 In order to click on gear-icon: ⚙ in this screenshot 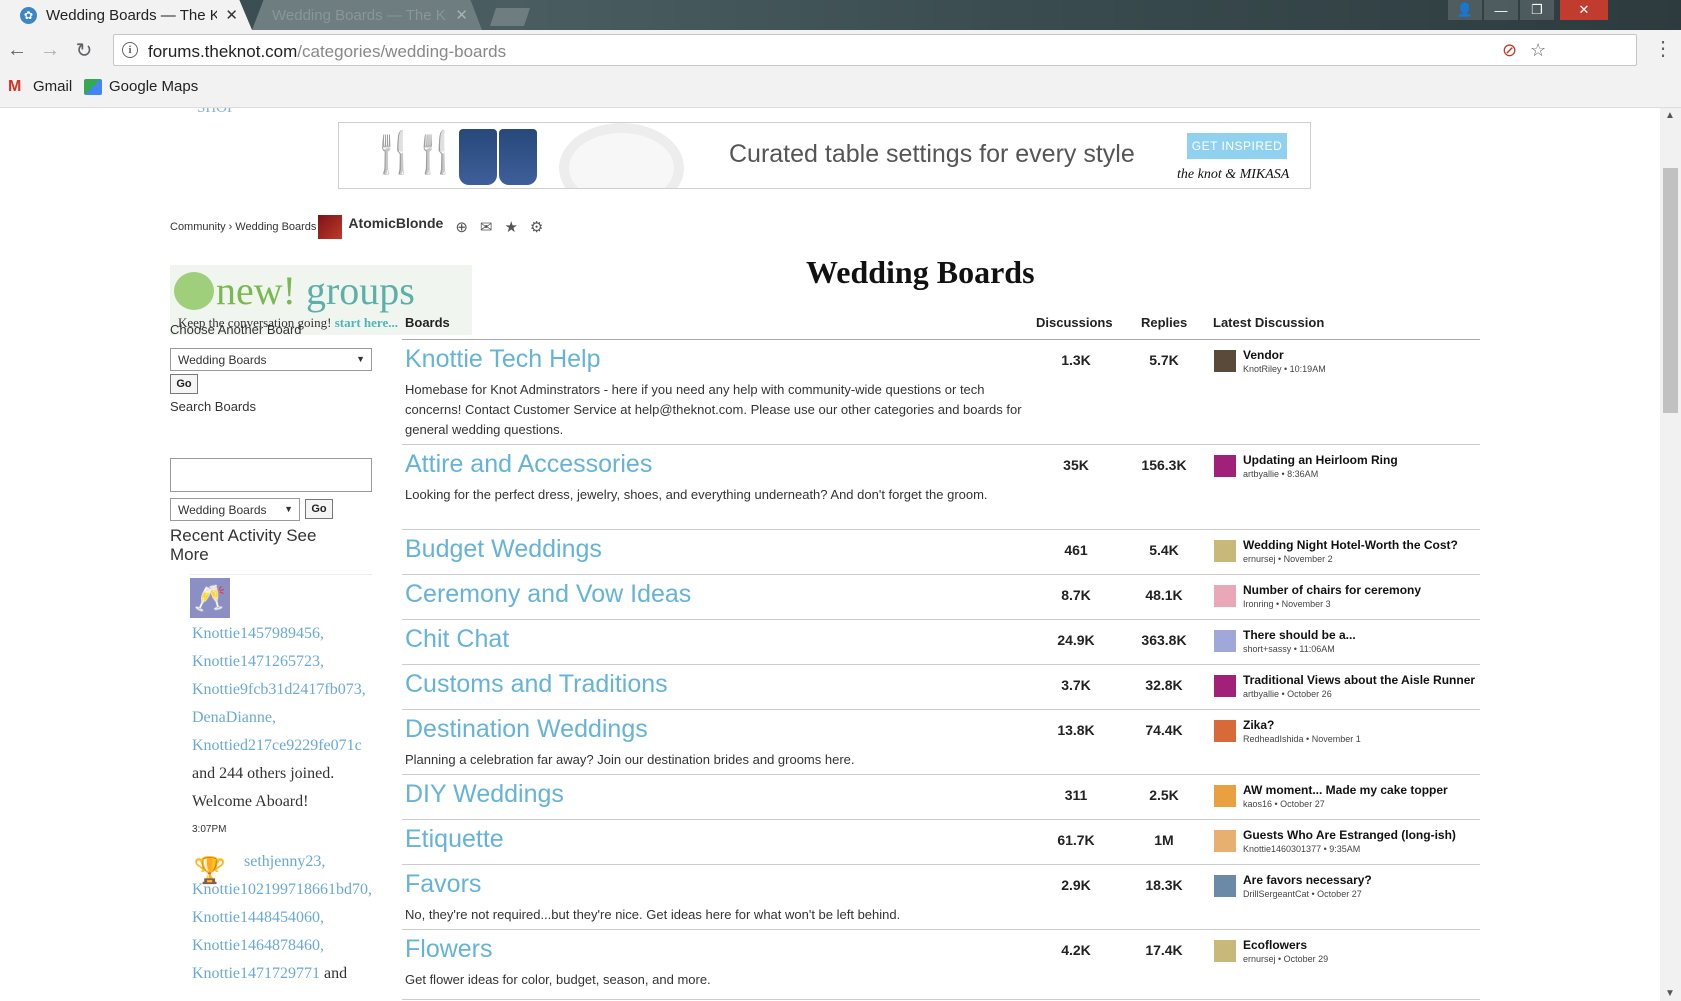, I will do `click(536, 227)`.